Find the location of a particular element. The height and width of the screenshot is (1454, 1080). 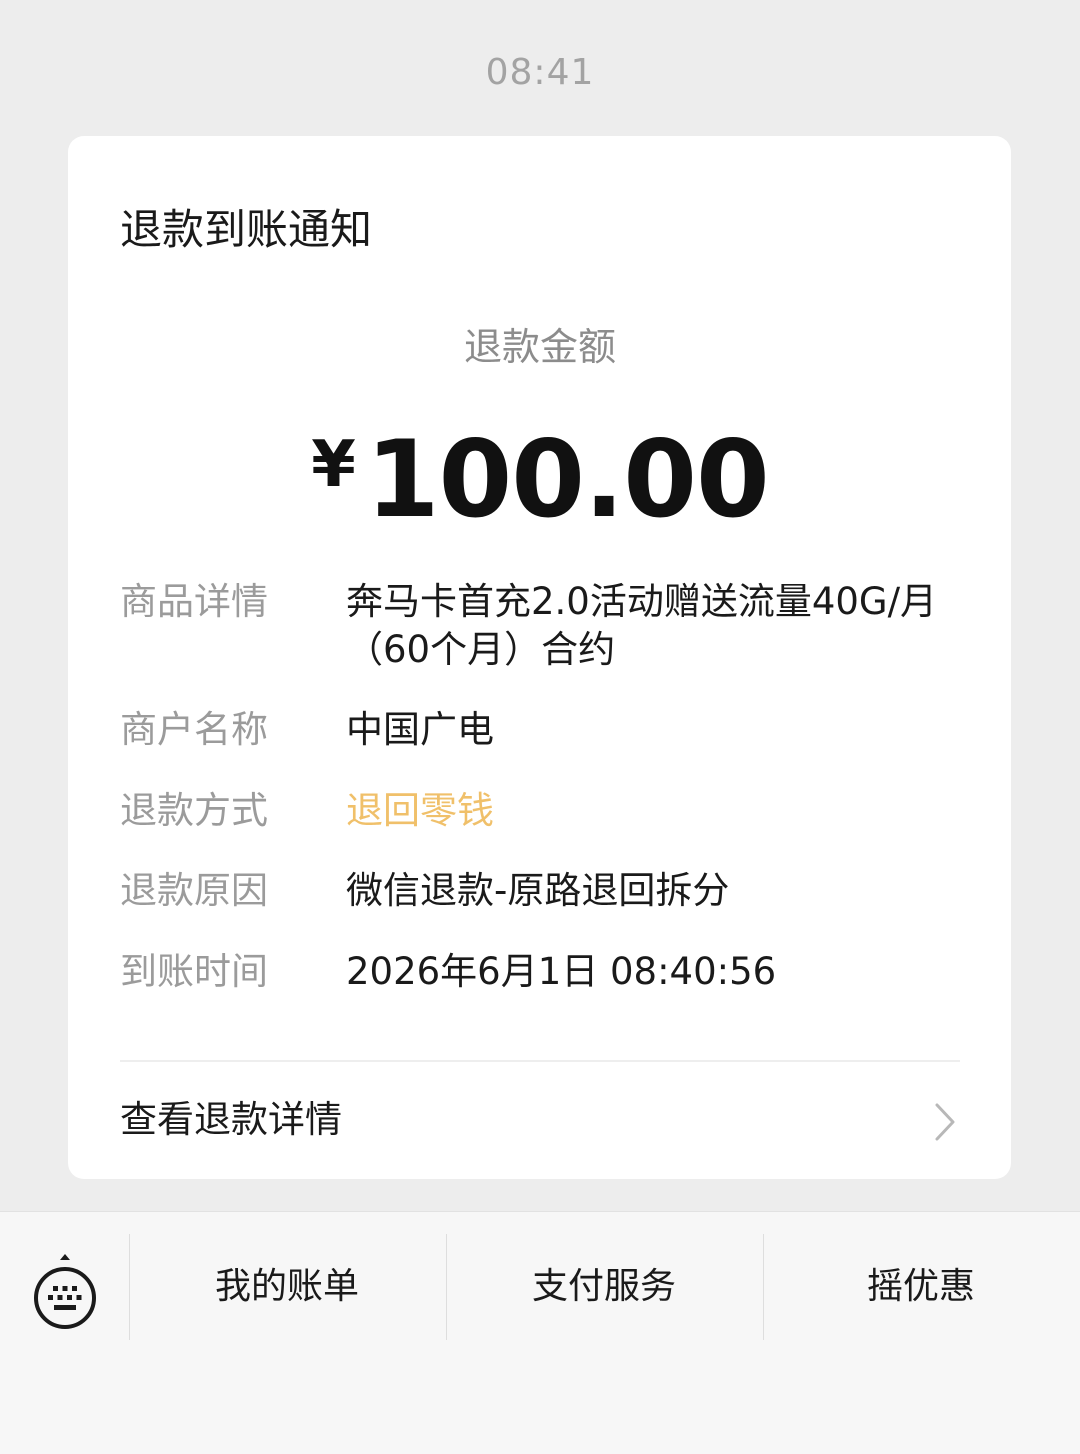

detail-label: 商品详情 is located at coordinates (194, 601).